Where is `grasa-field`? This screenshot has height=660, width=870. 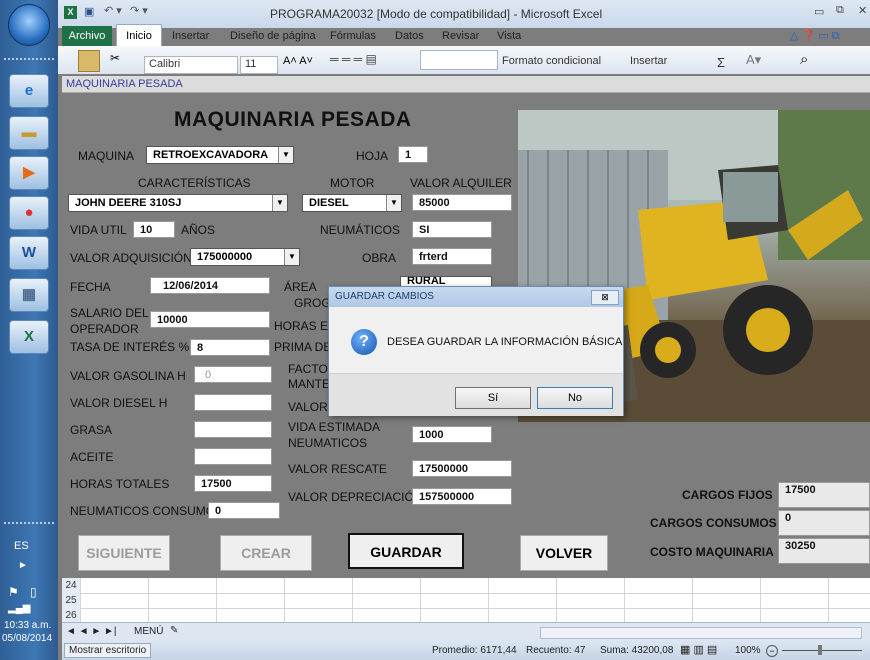
grasa-field is located at coordinates (233, 429).